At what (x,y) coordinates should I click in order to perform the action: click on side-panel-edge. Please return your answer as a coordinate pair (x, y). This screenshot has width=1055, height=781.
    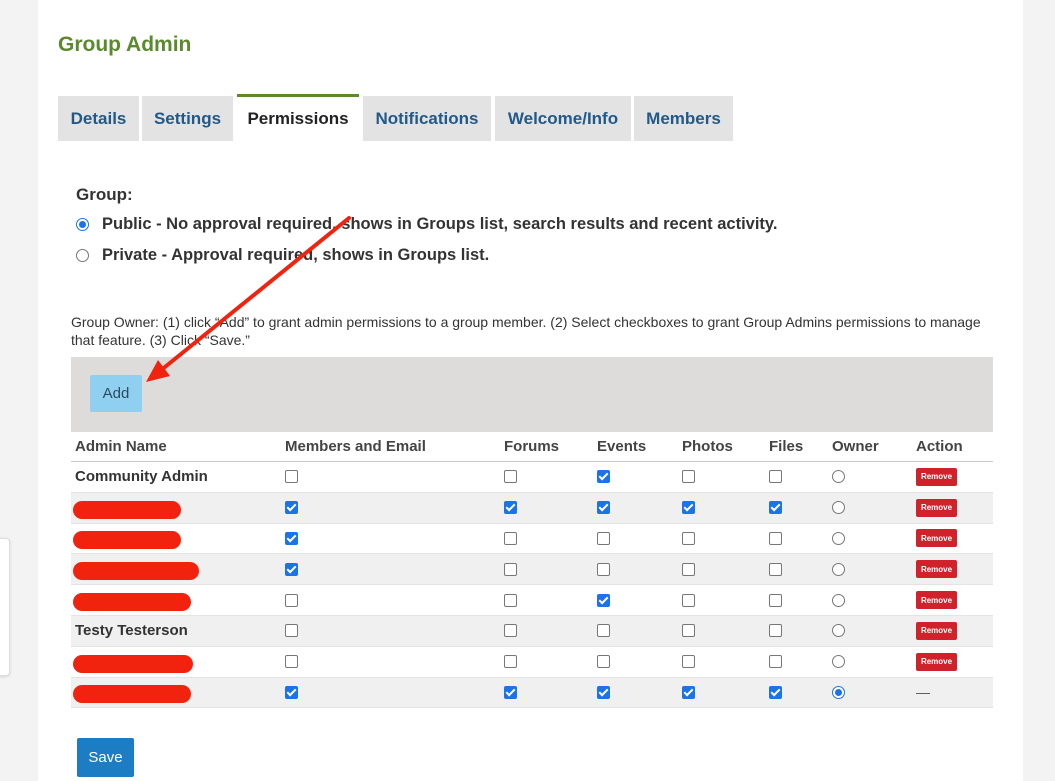
    Looking at the image, I should click on (5, 607).